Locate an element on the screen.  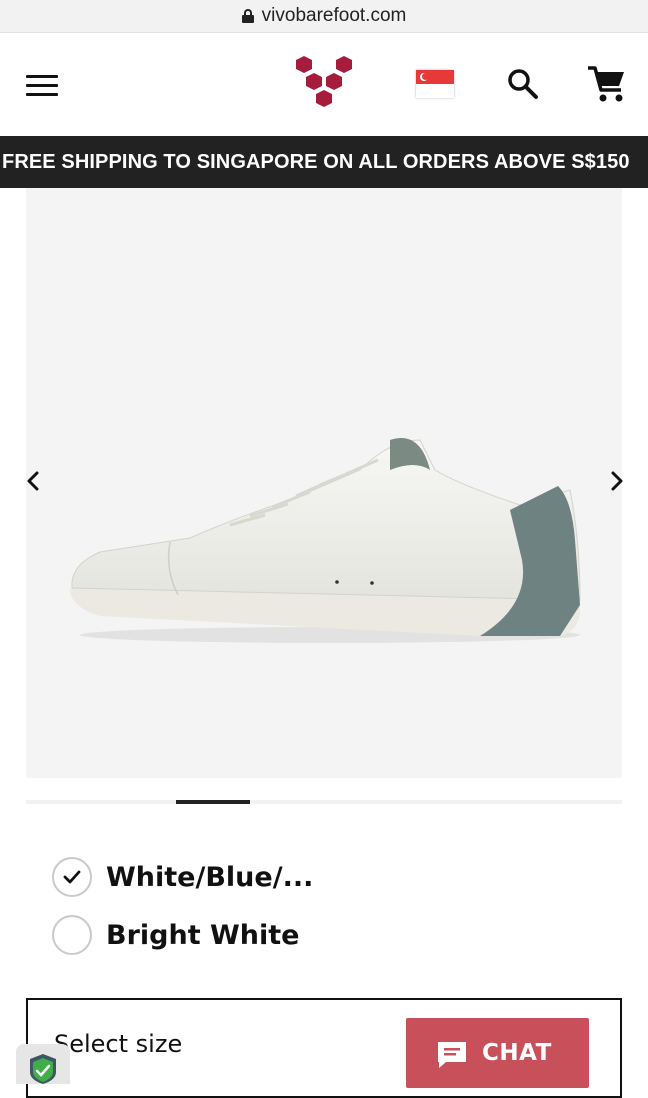
color-option-bright-white: Bright White is located at coordinates (175, 935).